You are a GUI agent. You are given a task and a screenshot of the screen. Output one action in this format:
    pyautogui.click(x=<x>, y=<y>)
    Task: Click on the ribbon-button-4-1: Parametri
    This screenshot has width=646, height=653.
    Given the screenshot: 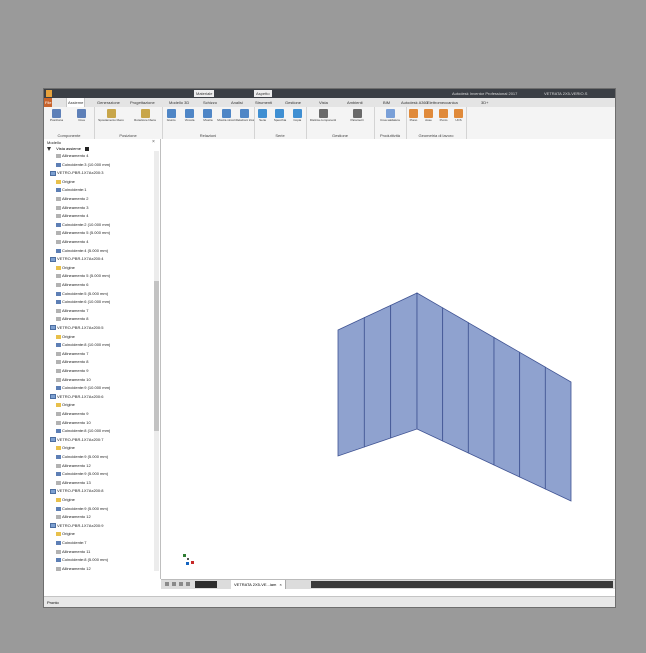 What is the action you would take?
    pyautogui.click(x=357, y=115)
    